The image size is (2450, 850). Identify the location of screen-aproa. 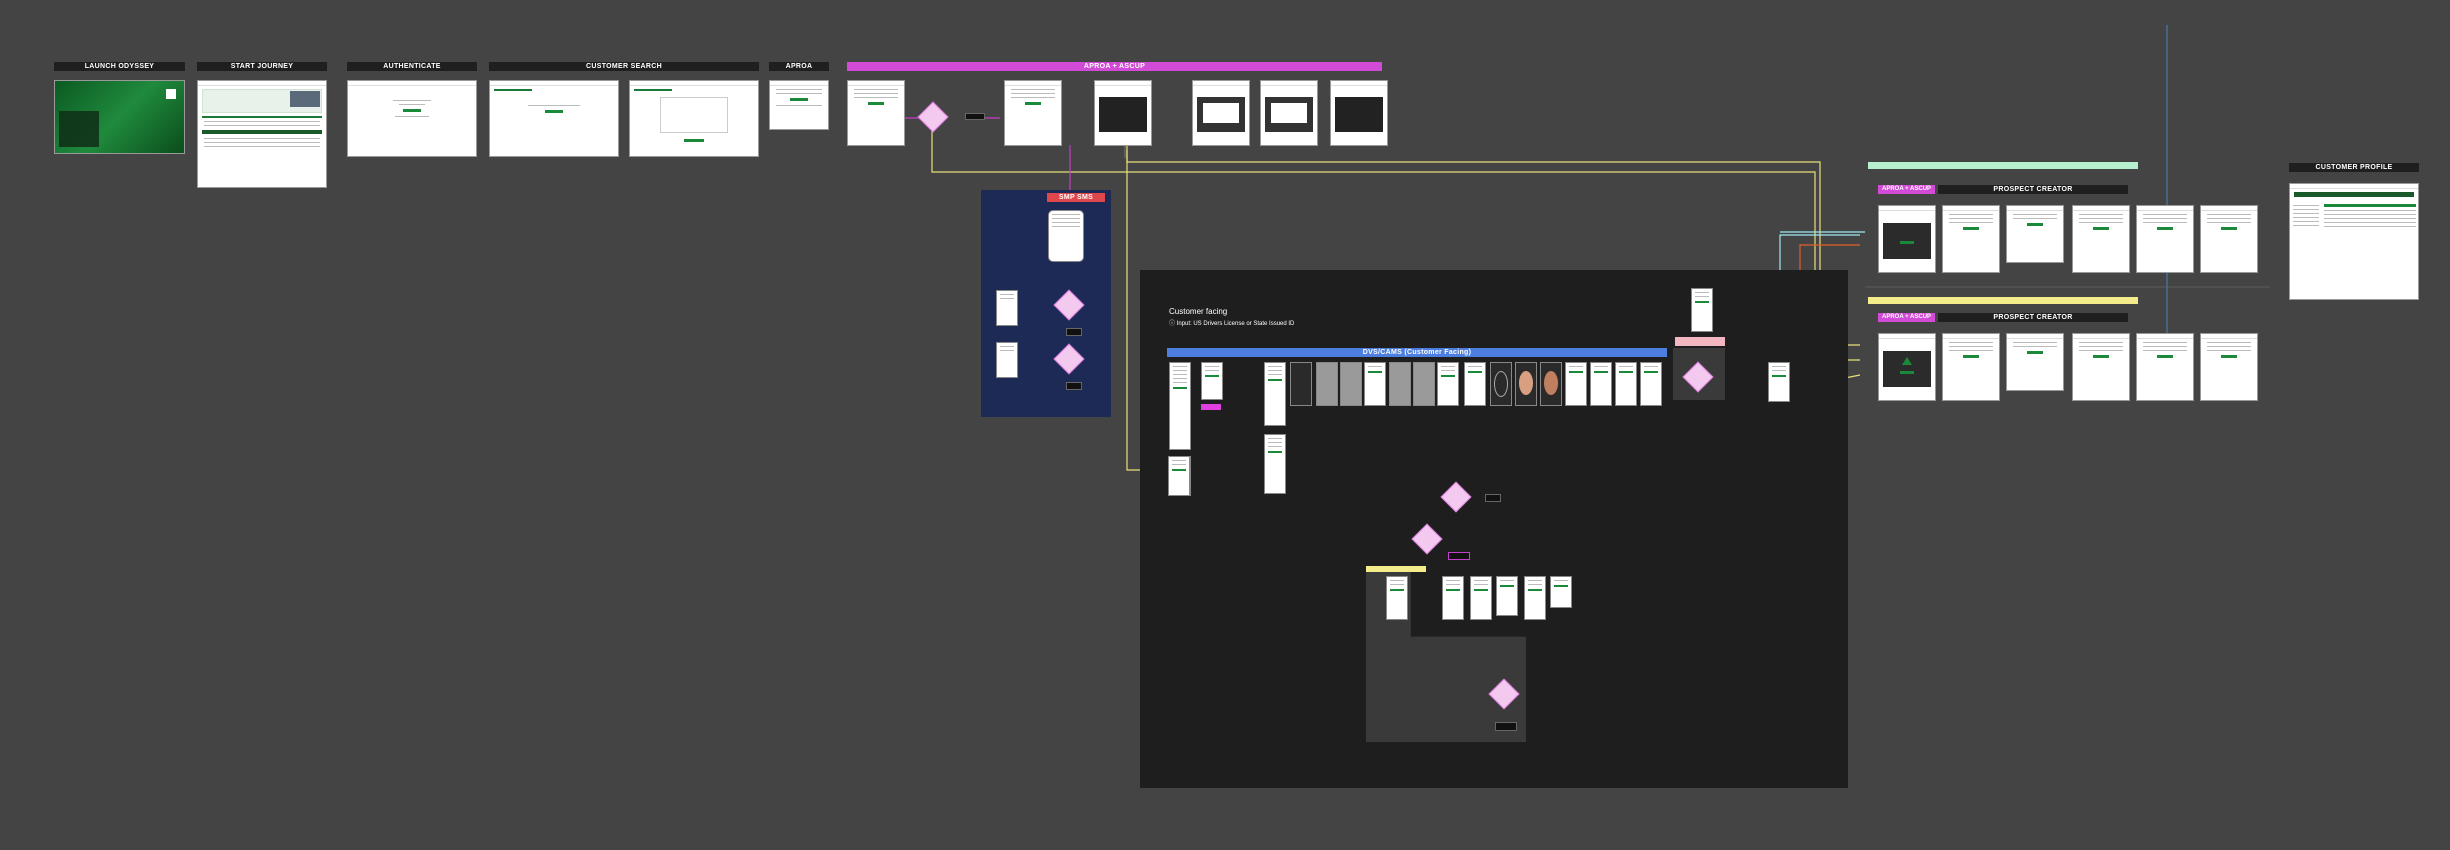
(799, 105).